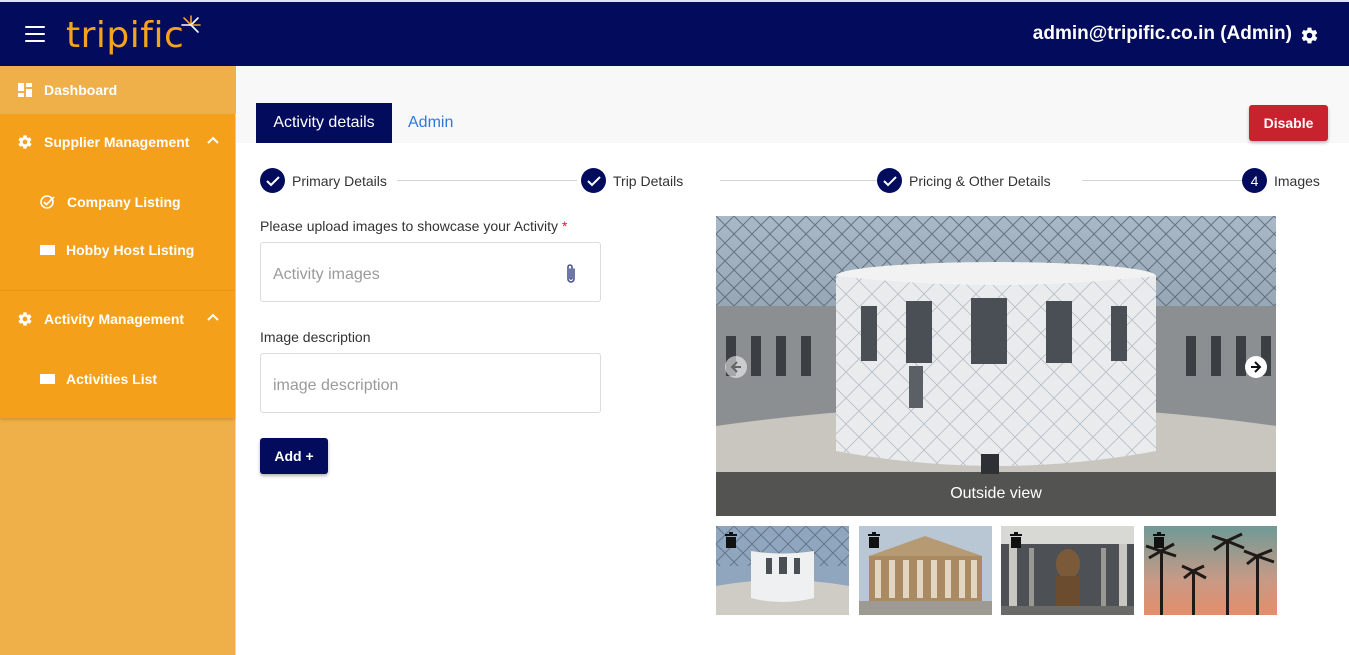 The height and width of the screenshot is (655, 1349). I want to click on sidebar-item-activity-management: Activity Management, so click(117, 319).